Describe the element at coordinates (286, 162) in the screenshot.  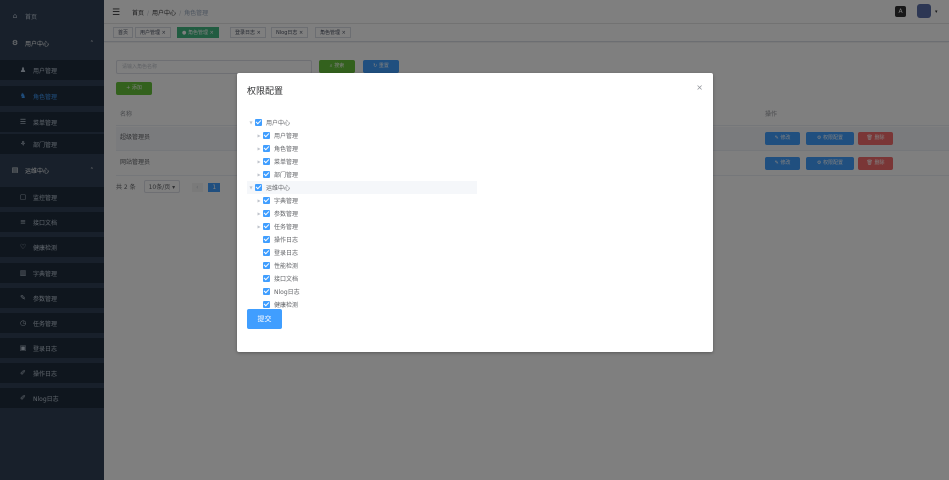
I see `tree-node-label: 菜单管理` at that location.